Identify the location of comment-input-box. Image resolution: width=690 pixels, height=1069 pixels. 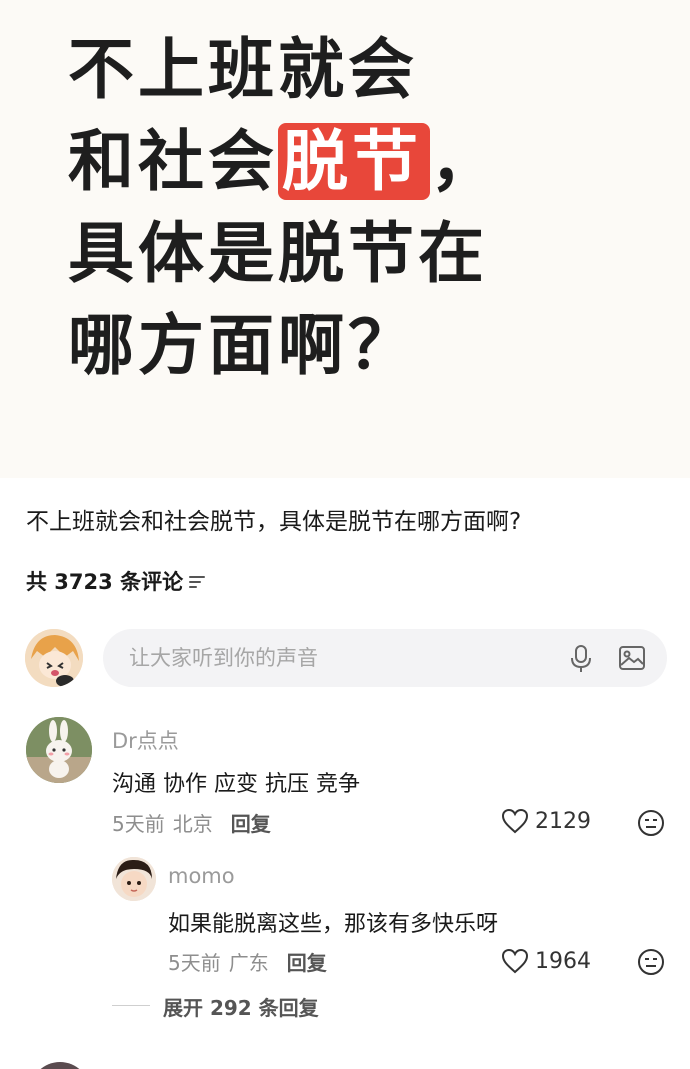
(385, 658).